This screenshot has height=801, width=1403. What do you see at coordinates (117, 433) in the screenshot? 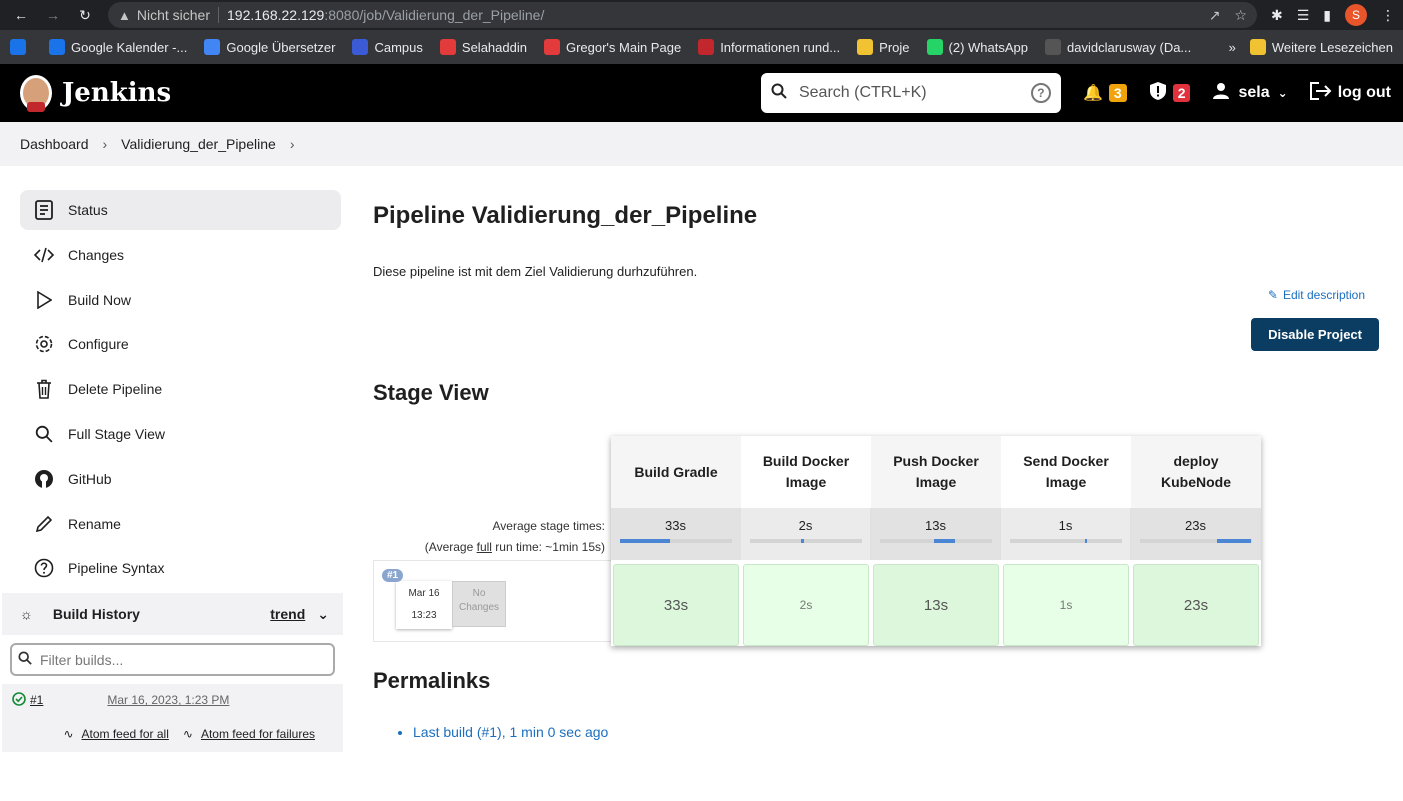
I see `sidebar-item-label: Full Stage View` at bounding box center [117, 433].